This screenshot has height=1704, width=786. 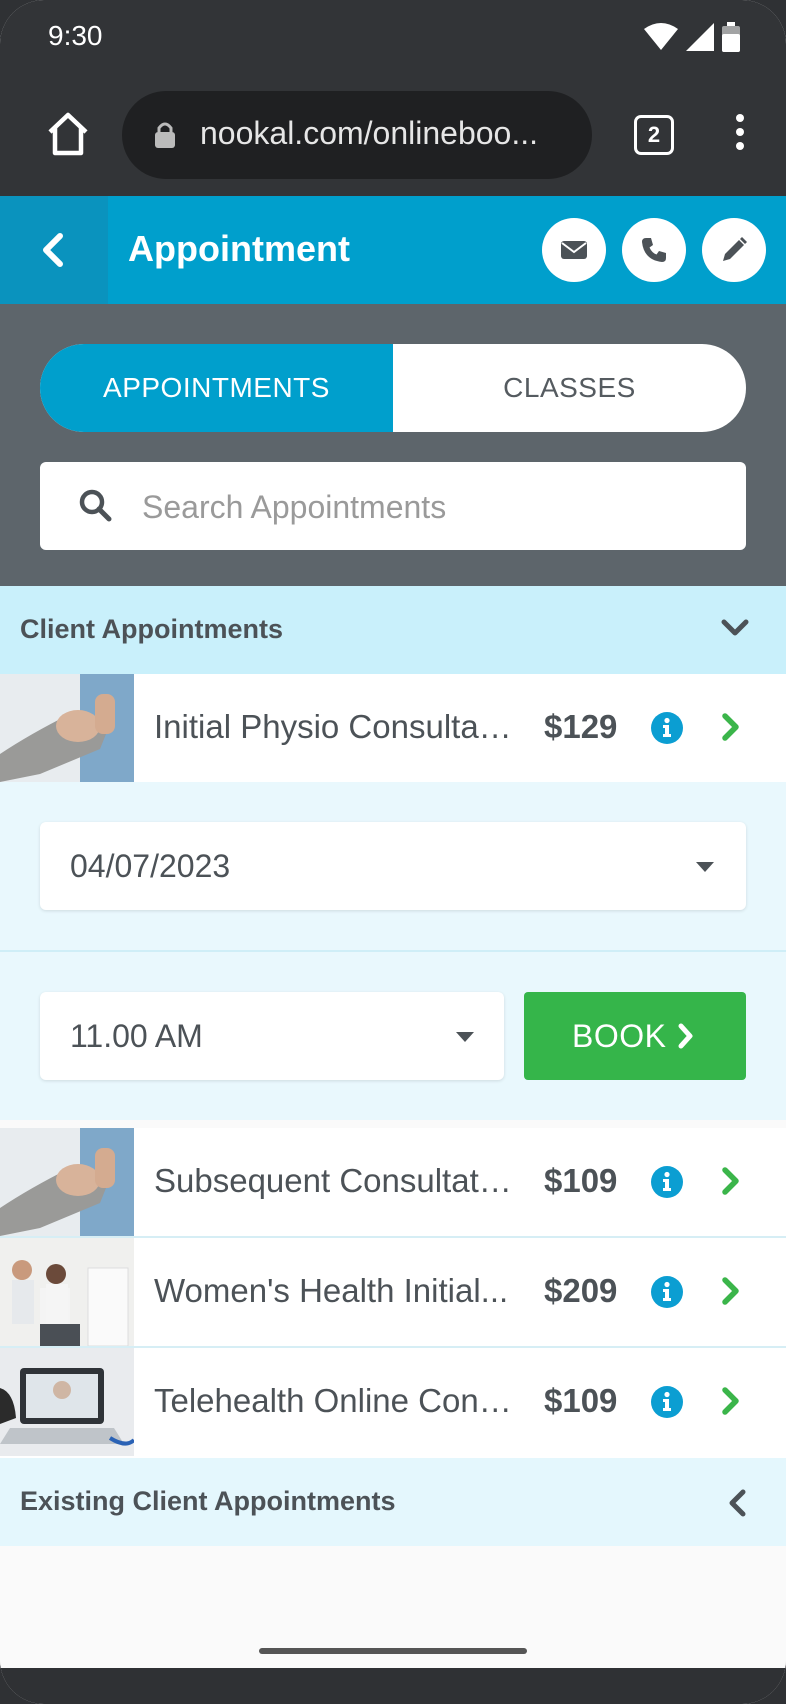 What do you see at coordinates (654, 135) in the screenshot?
I see `tab-switcher-button: 2` at bounding box center [654, 135].